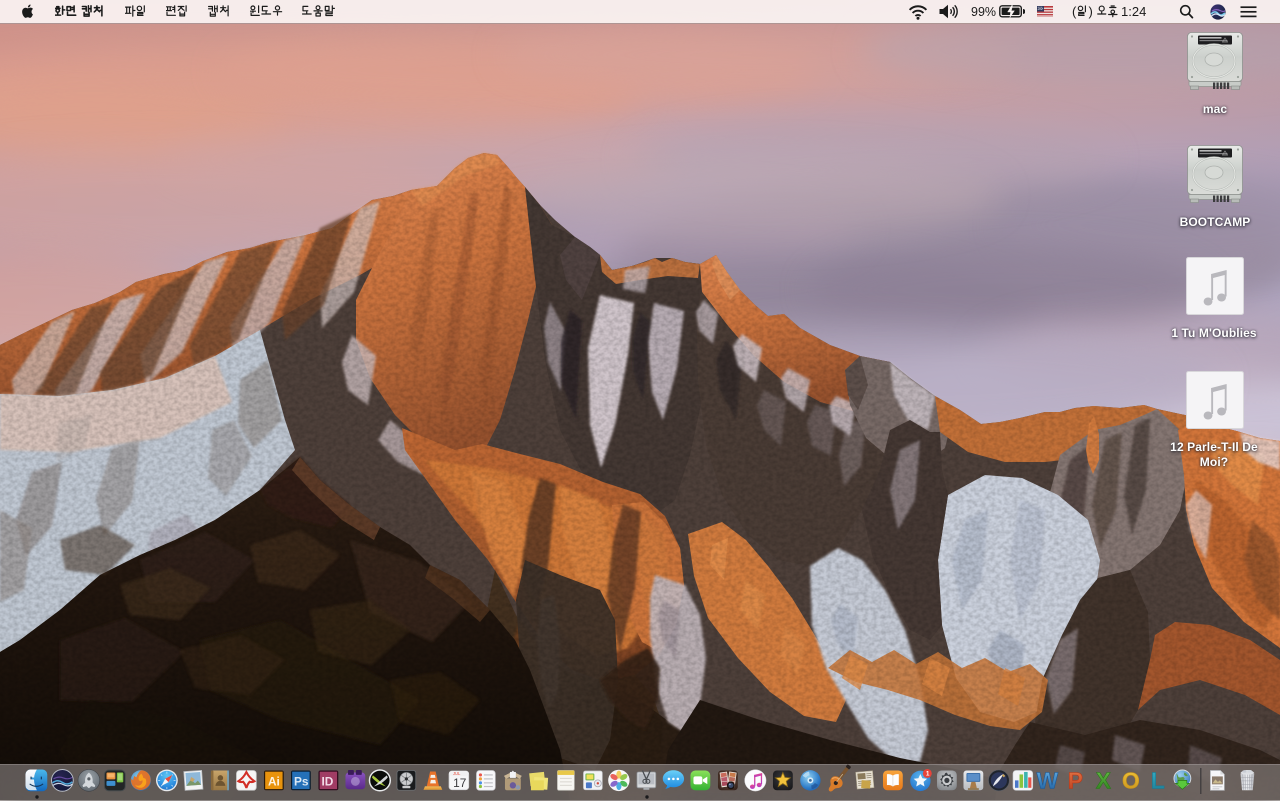 The image size is (1280, 801). I want to click on svg-text: ID, so click(327, 781).